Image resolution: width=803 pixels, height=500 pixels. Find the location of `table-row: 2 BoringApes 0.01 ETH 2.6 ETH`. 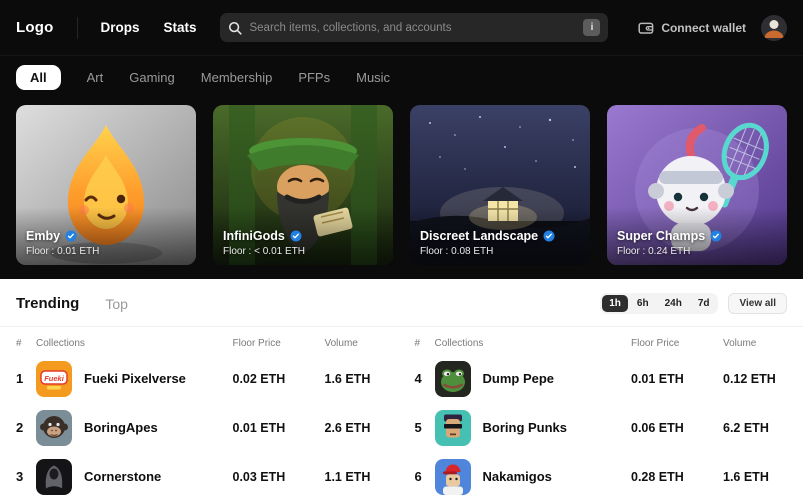

table-row: 2 BoringApes 0.01 ETH 2.6 ETH is located at coordinates (202, 427).